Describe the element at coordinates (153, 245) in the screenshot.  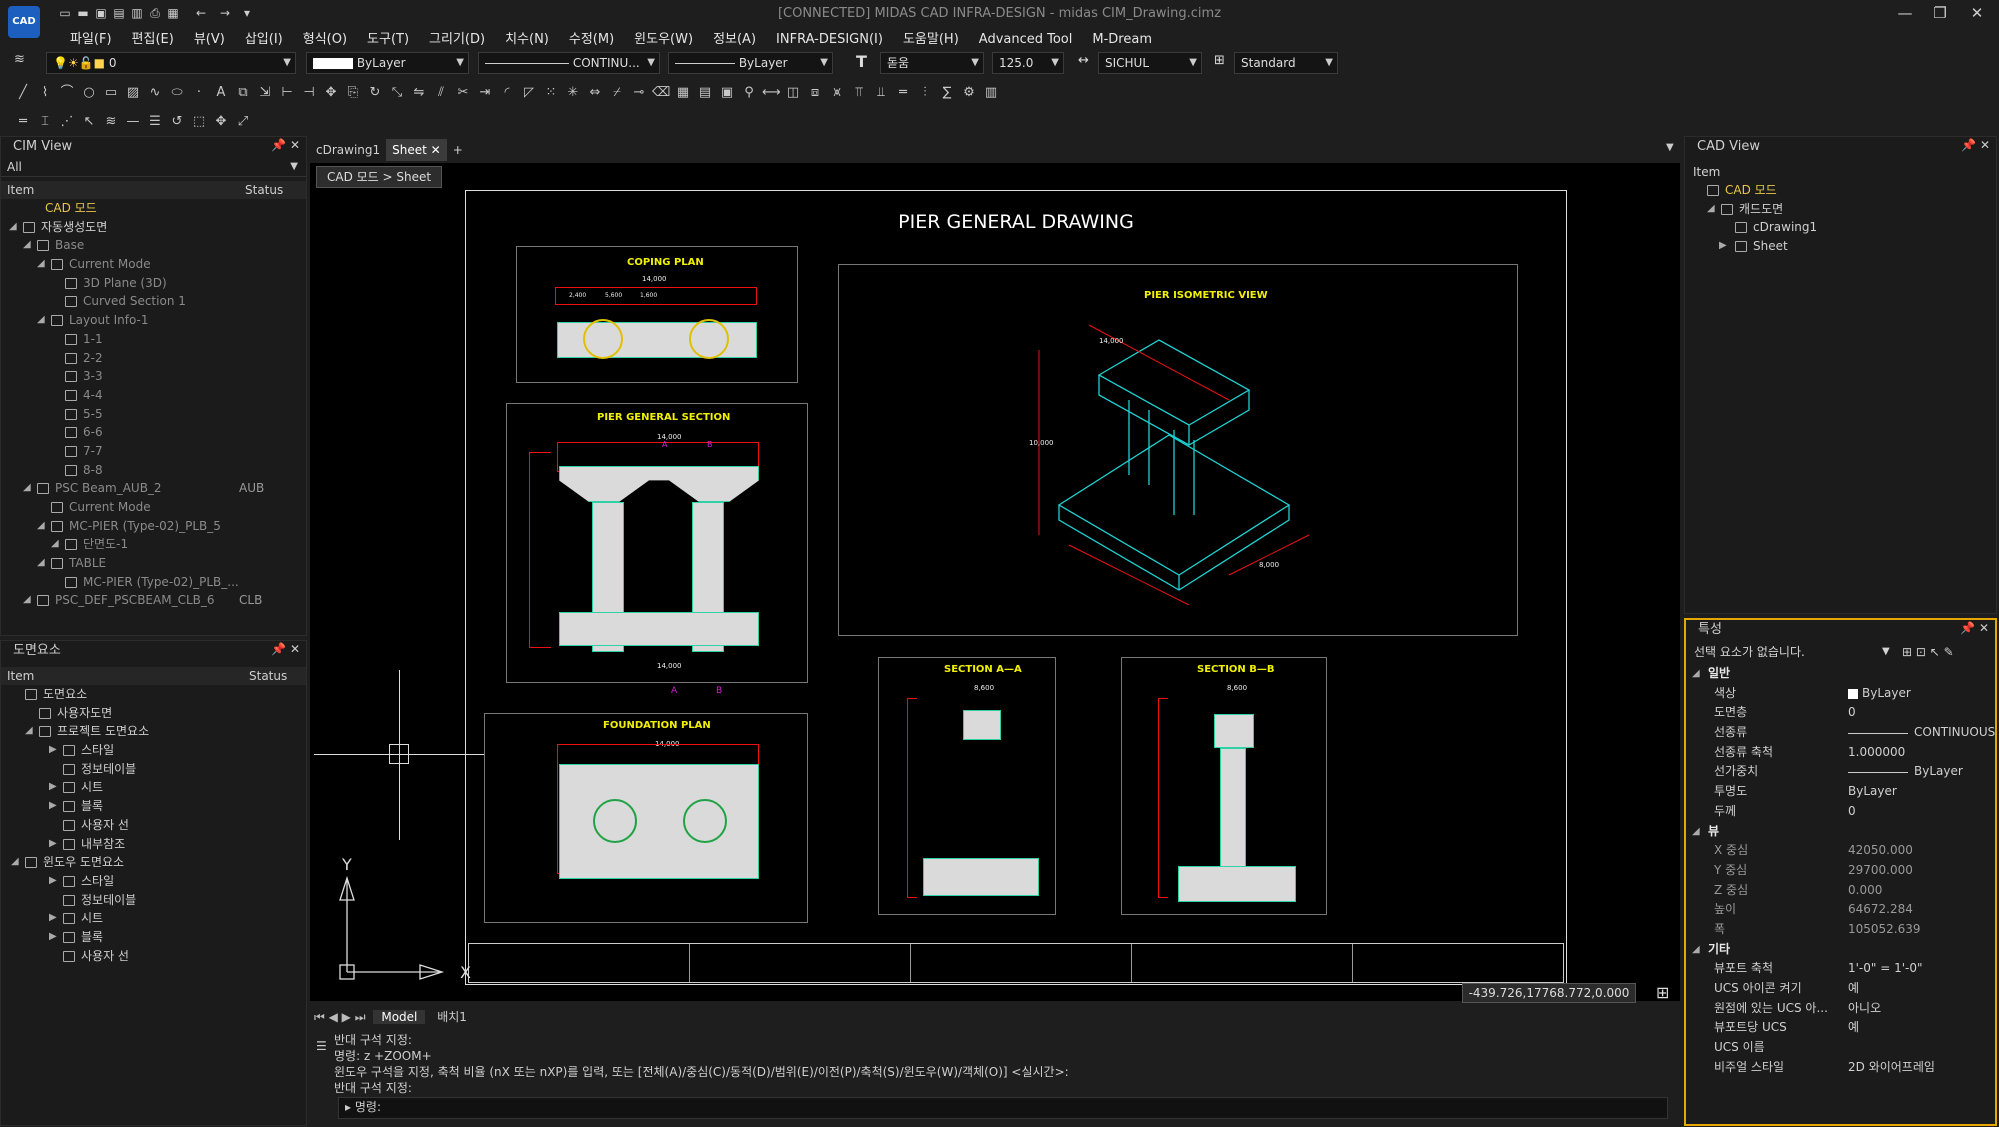
I see `tree-row: ◢ Base` at that location.